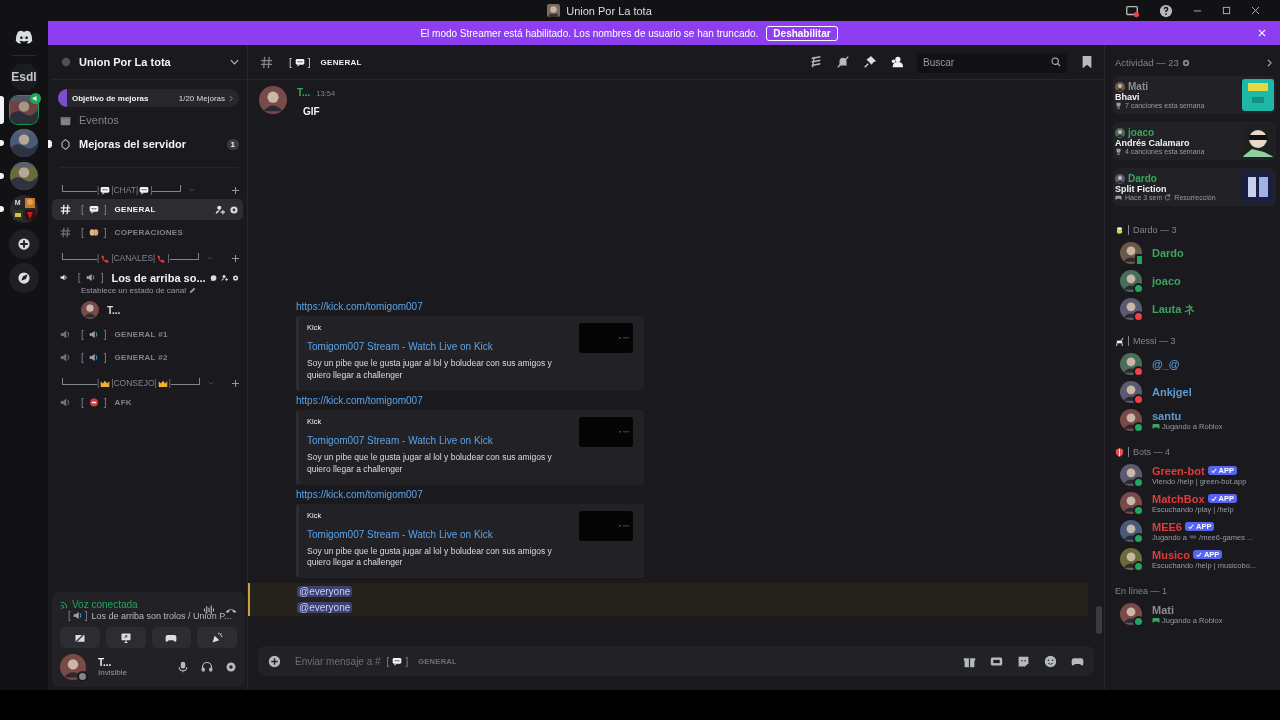 The image size is (1280, 720). I want to click on server-icon: Esdl, so click(24, 77).